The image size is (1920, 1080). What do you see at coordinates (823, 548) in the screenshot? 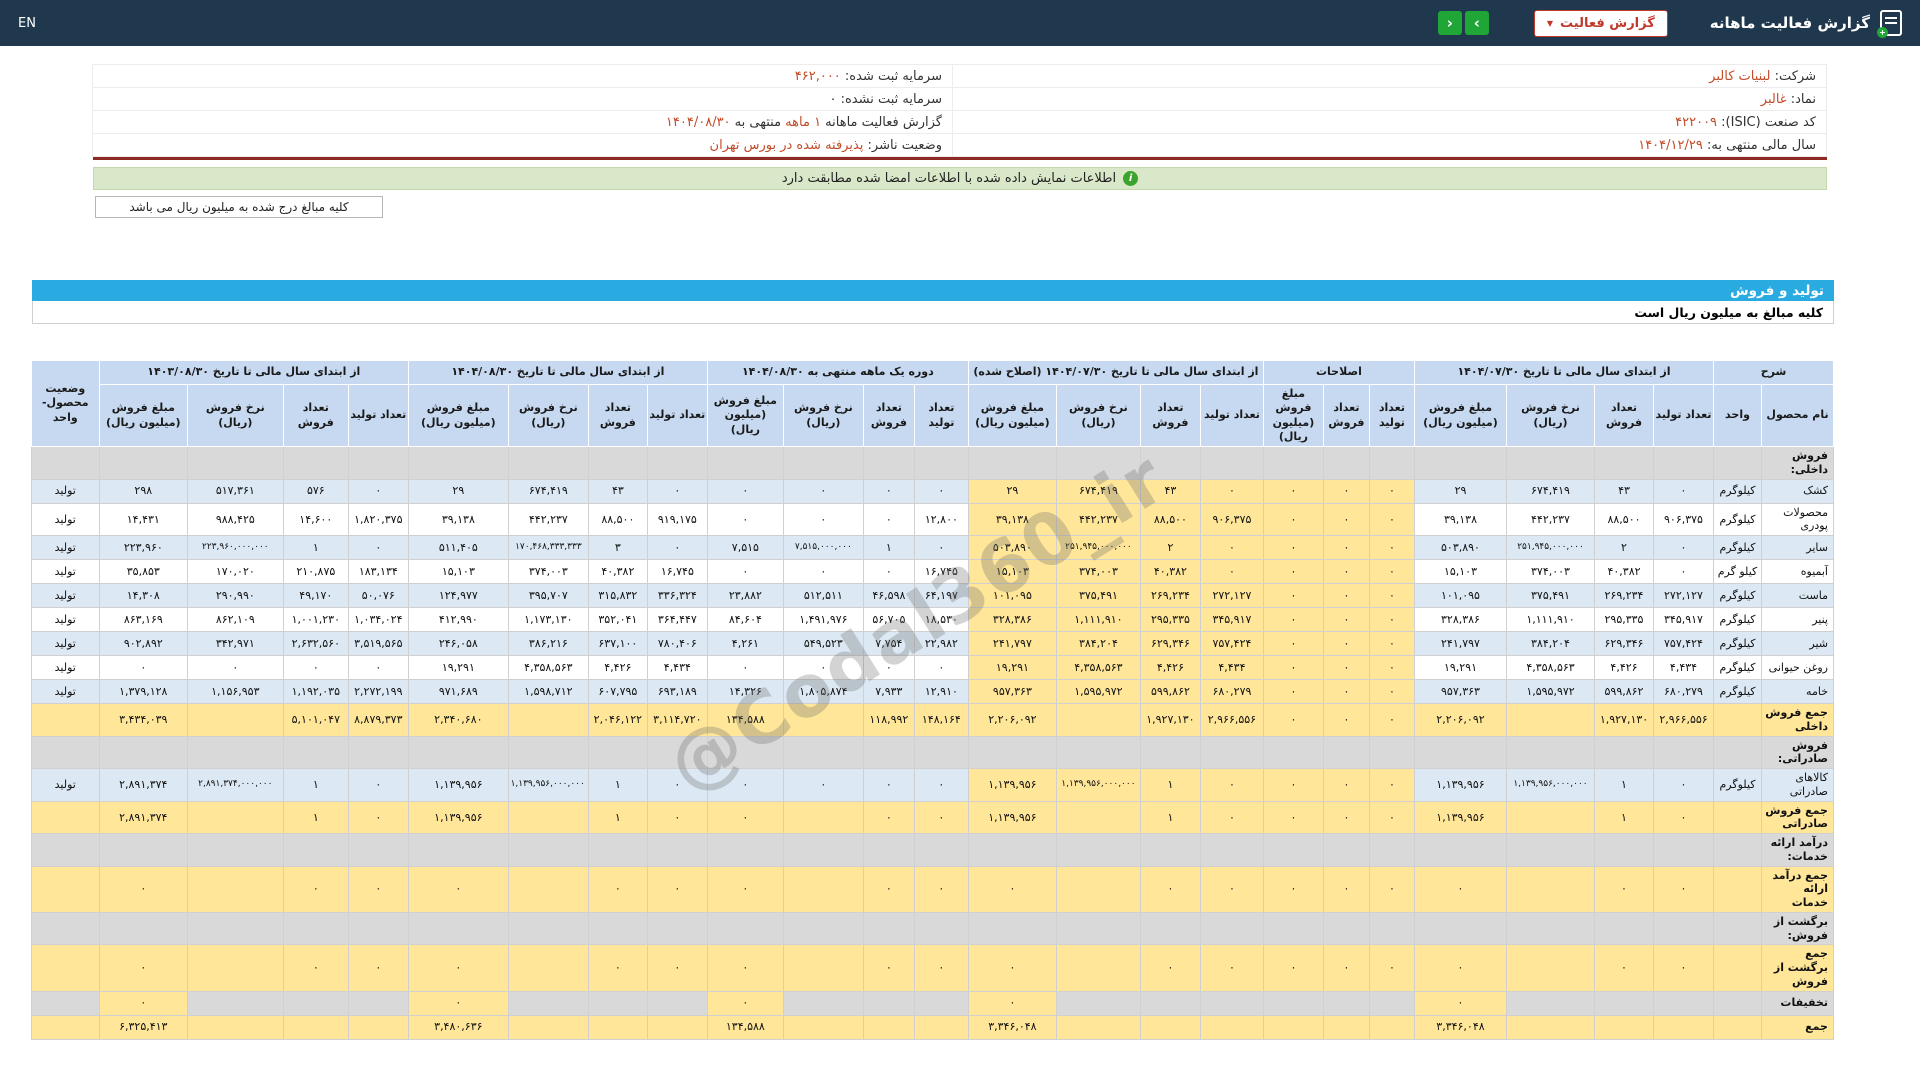
I see `value-cell: ۷,۵۱۵,۰۰۰,۰۰۰` at bounding box center [823, 548].